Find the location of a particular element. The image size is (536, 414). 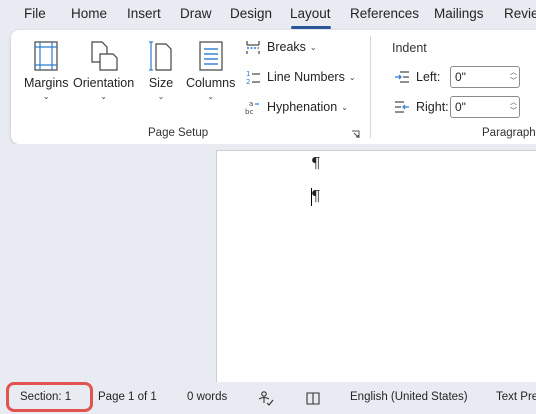

tab-review: Revie is located at coordinates (520, 13).